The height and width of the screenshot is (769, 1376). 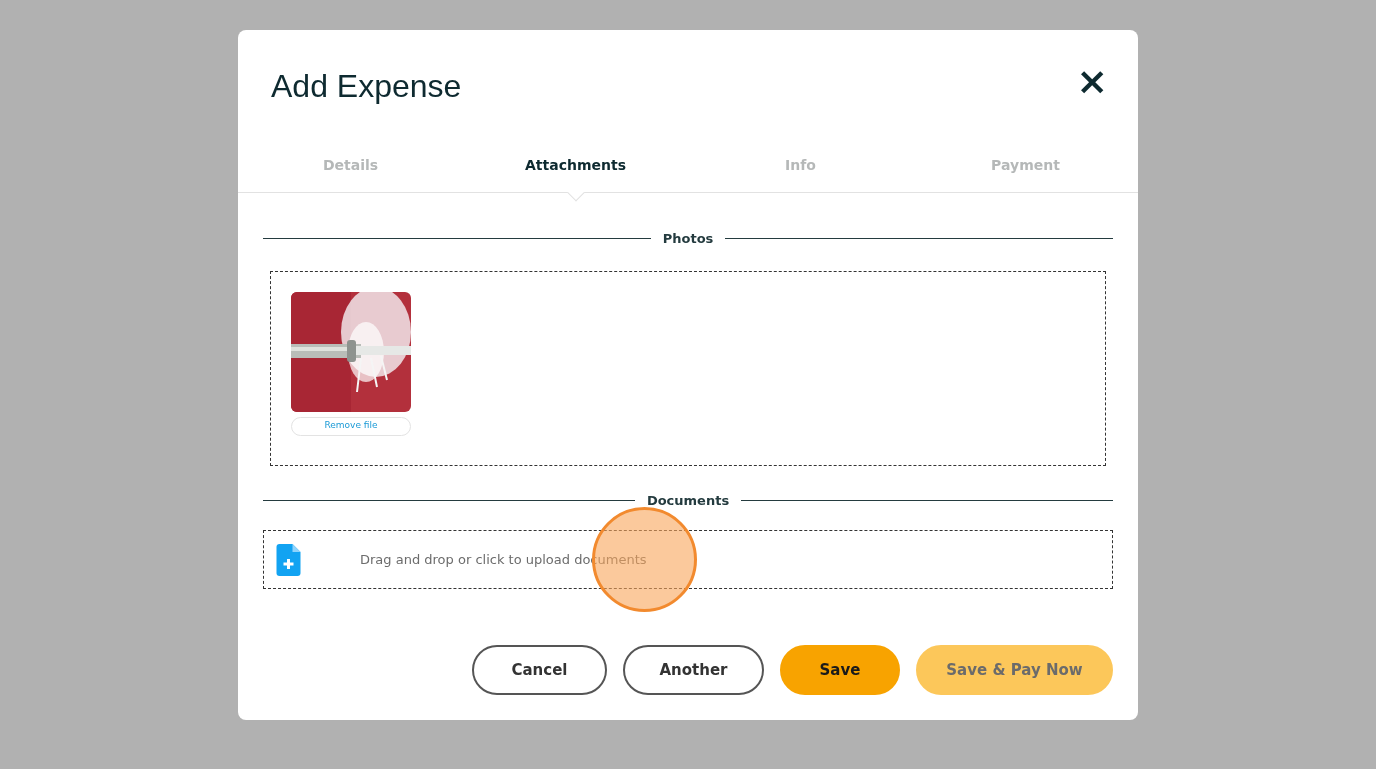 What do you see at coordinates (693, 670) in the screenshot?
I see `dialog-button: Another` at bounding box center [693, 670].